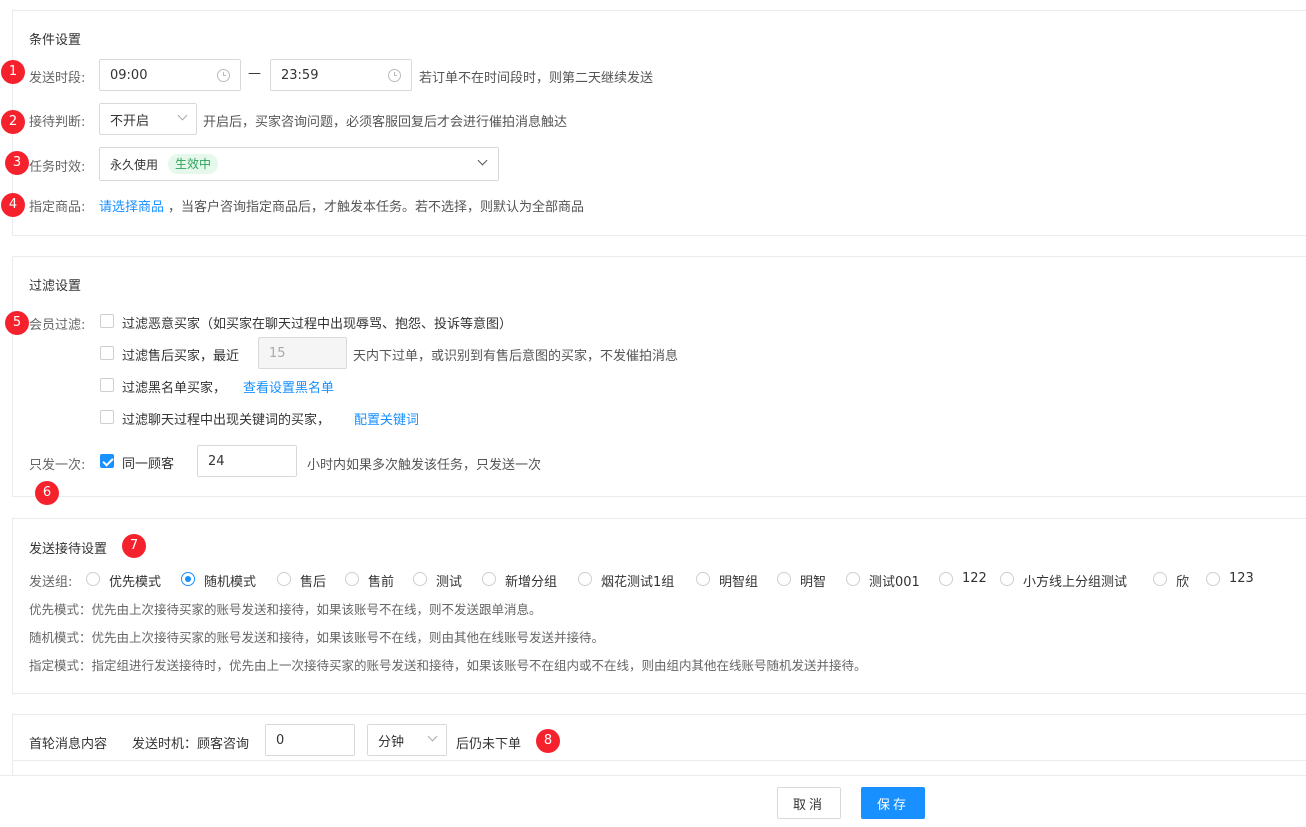 The image size is (1306, 827). Describe the element at coordinates (317, 324) in the screenshot. I see `filter-malicious-text: 过滤恶意买家（如买家在聊天过程中出现辱骂、抱怨、投诉等意图）` at that location.